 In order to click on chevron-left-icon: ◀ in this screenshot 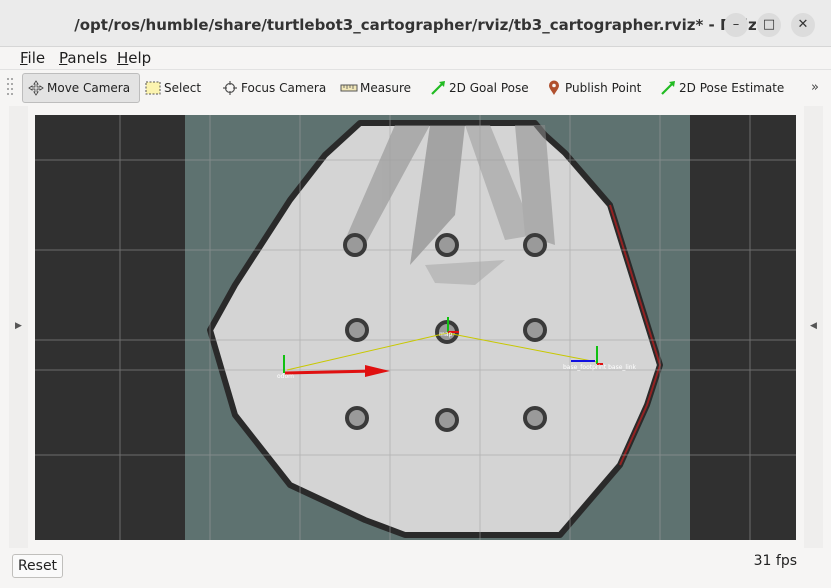, I will do `click(813, 326)`.